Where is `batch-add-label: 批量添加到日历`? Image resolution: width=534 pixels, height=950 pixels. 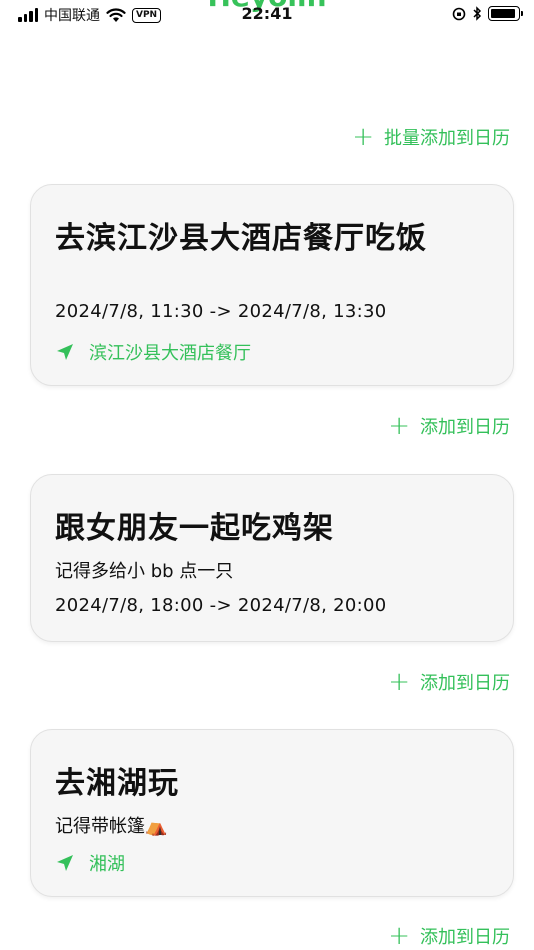
batch-add-label: 批量添加到日历 is located at coordinates (447, 138).